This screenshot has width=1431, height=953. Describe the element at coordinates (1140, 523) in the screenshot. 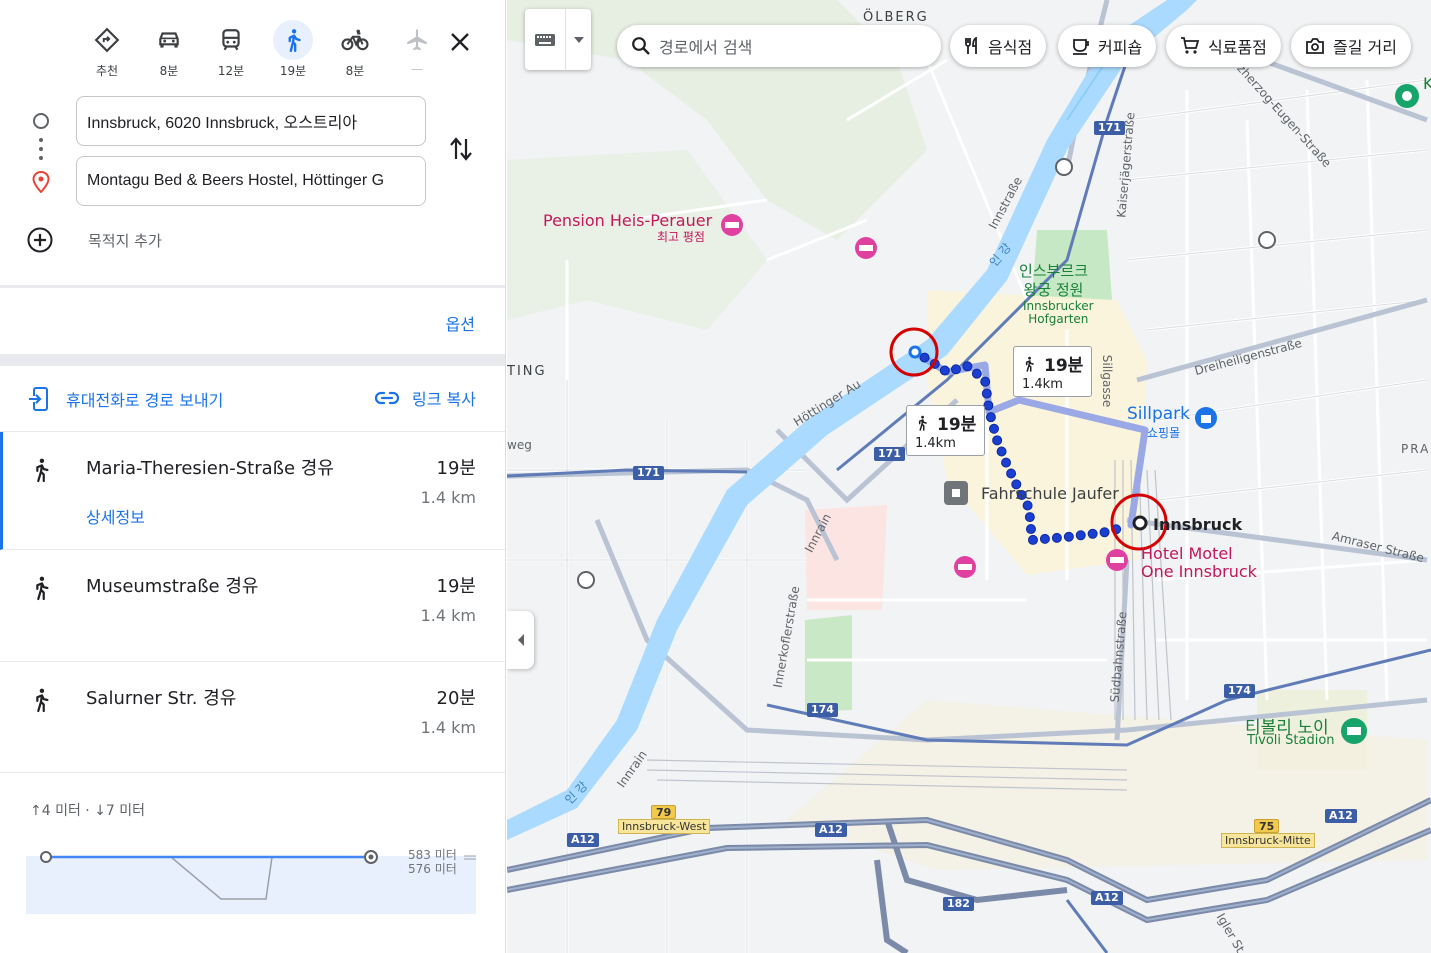

I see `origin-endpoint-marker` at that location.